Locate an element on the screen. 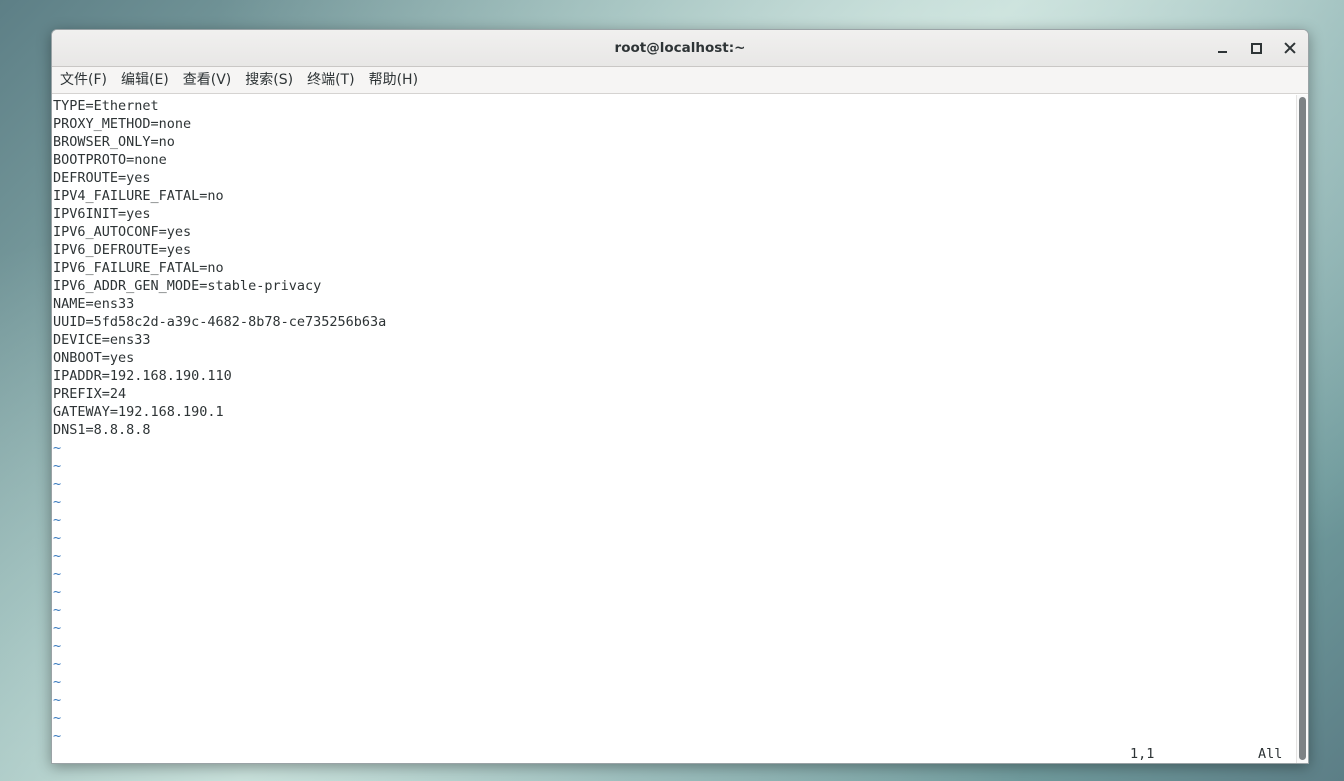 This screenshot has height=781, width=1344. file-line: PREFIX=24 is located at coordinates (90, 394).